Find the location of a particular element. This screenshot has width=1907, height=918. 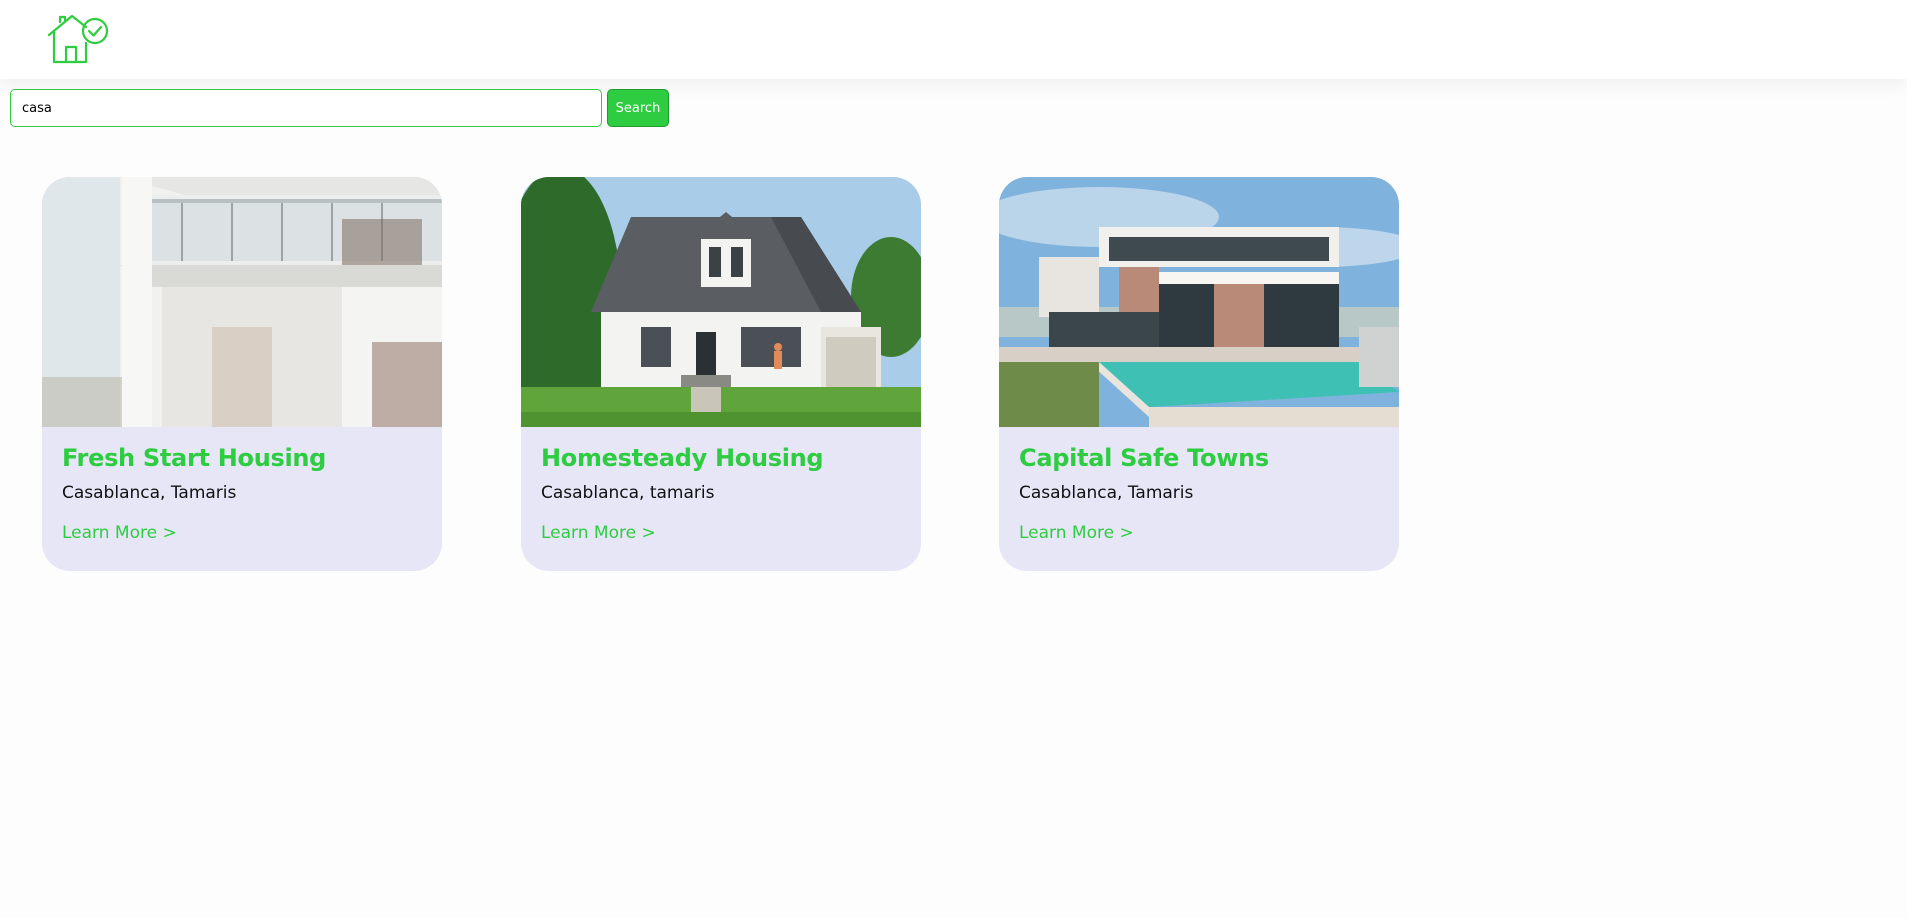

search-input is located at coordinates (306, 108).